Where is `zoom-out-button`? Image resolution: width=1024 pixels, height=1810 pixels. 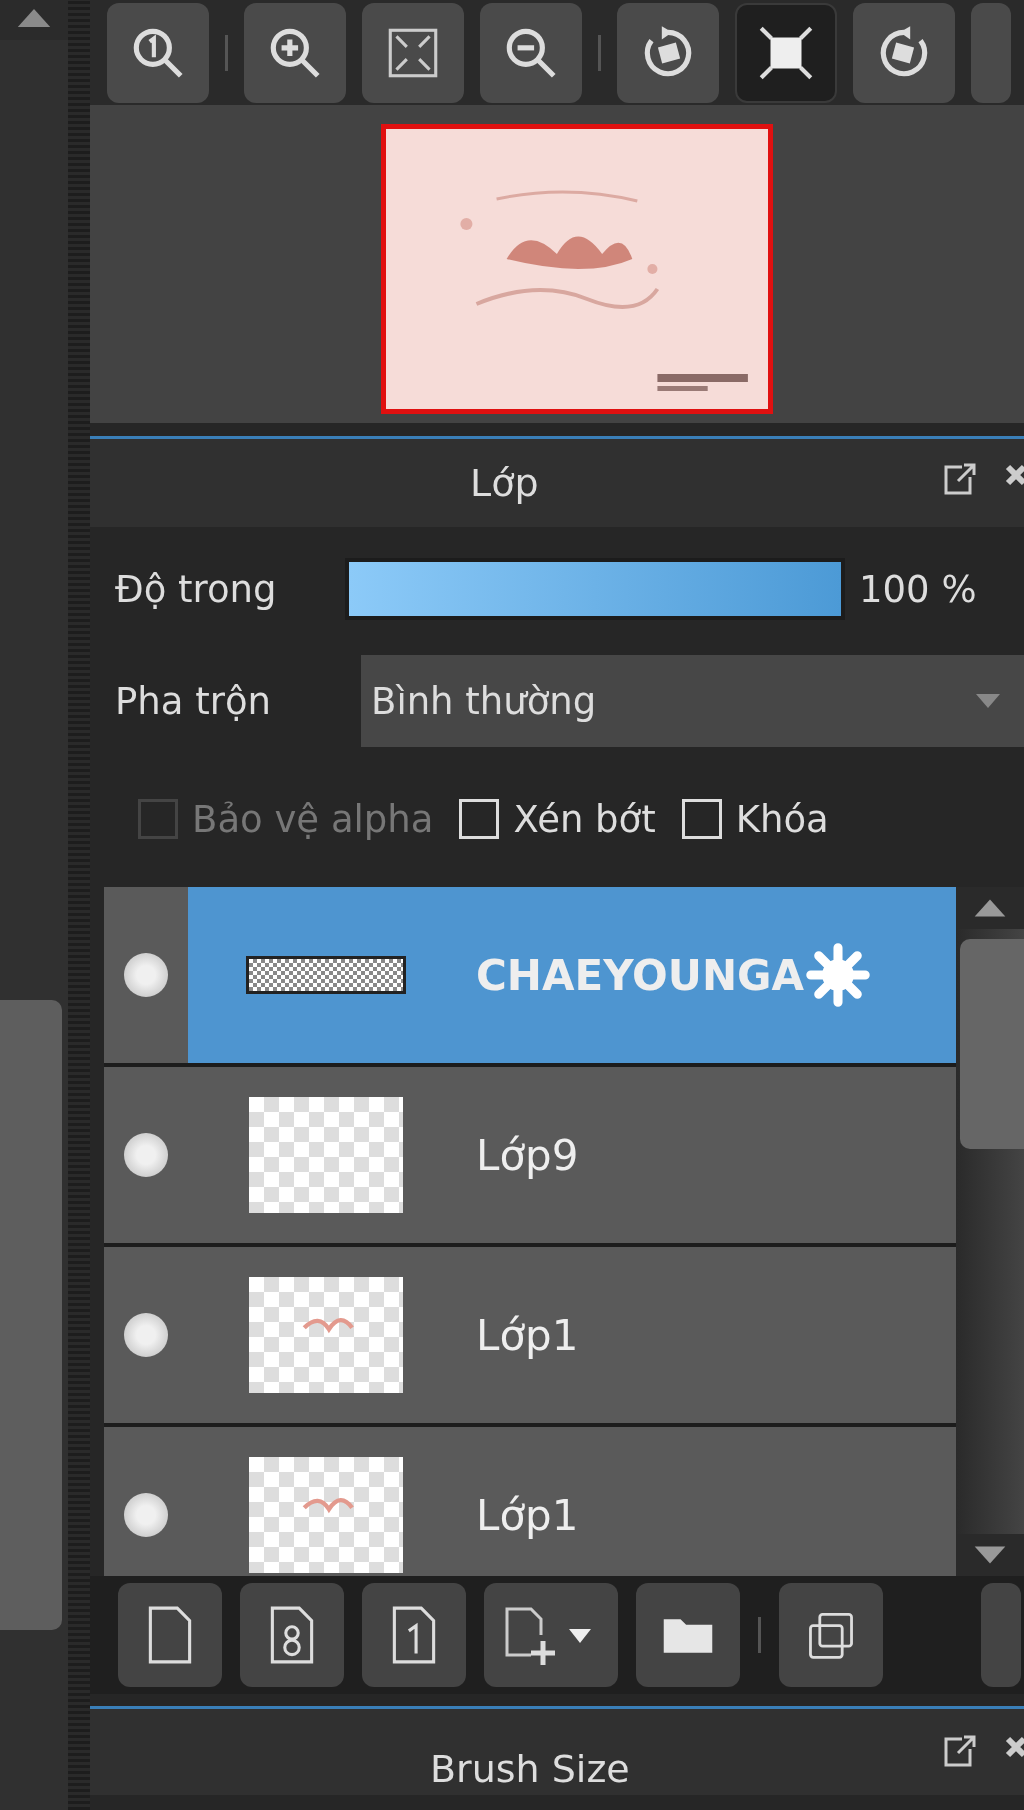
zoom-out-button is located at coordinates (531, 52).